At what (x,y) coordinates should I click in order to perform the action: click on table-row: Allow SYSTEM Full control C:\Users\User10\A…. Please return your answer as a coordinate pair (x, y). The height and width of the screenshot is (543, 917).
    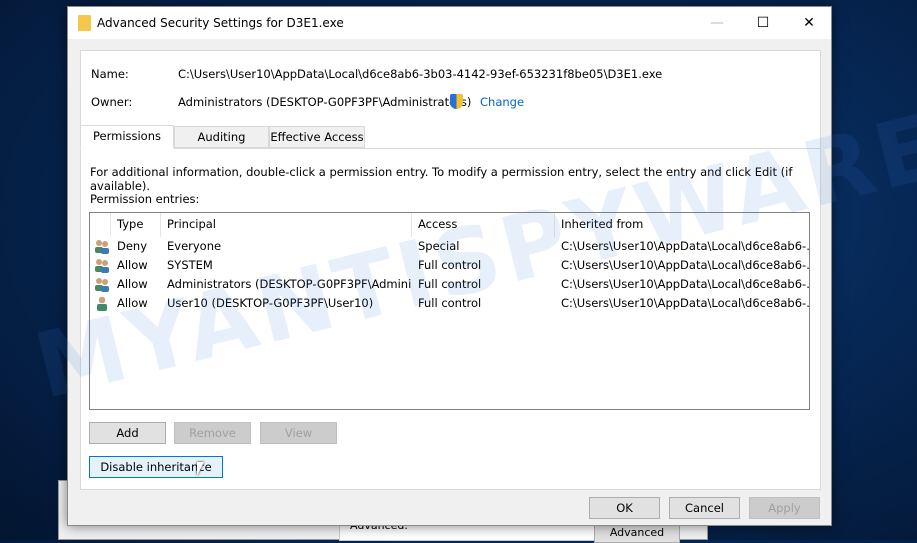
    Looking at the image, I should click on (449, 265).